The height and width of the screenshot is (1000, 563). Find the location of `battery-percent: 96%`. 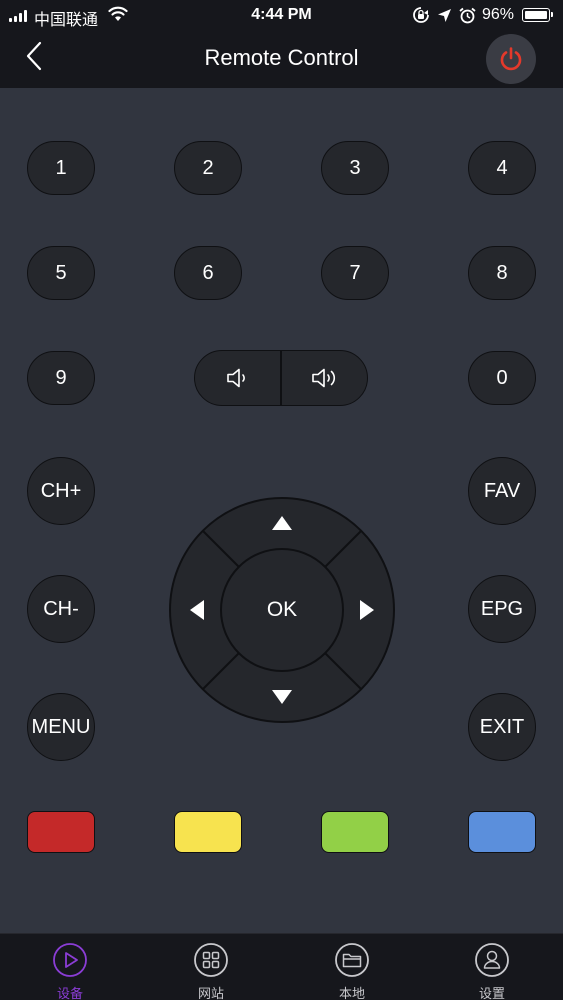

battery-percent: 96% is located at coordinates (498, 14).